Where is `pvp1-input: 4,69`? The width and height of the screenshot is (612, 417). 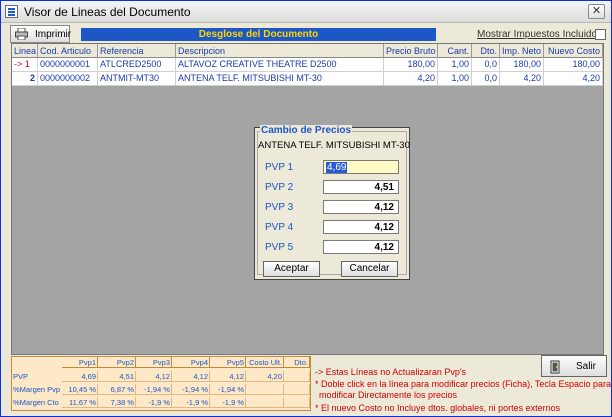 pvp1-input: 4,69 is located at coordinates (361, 167).